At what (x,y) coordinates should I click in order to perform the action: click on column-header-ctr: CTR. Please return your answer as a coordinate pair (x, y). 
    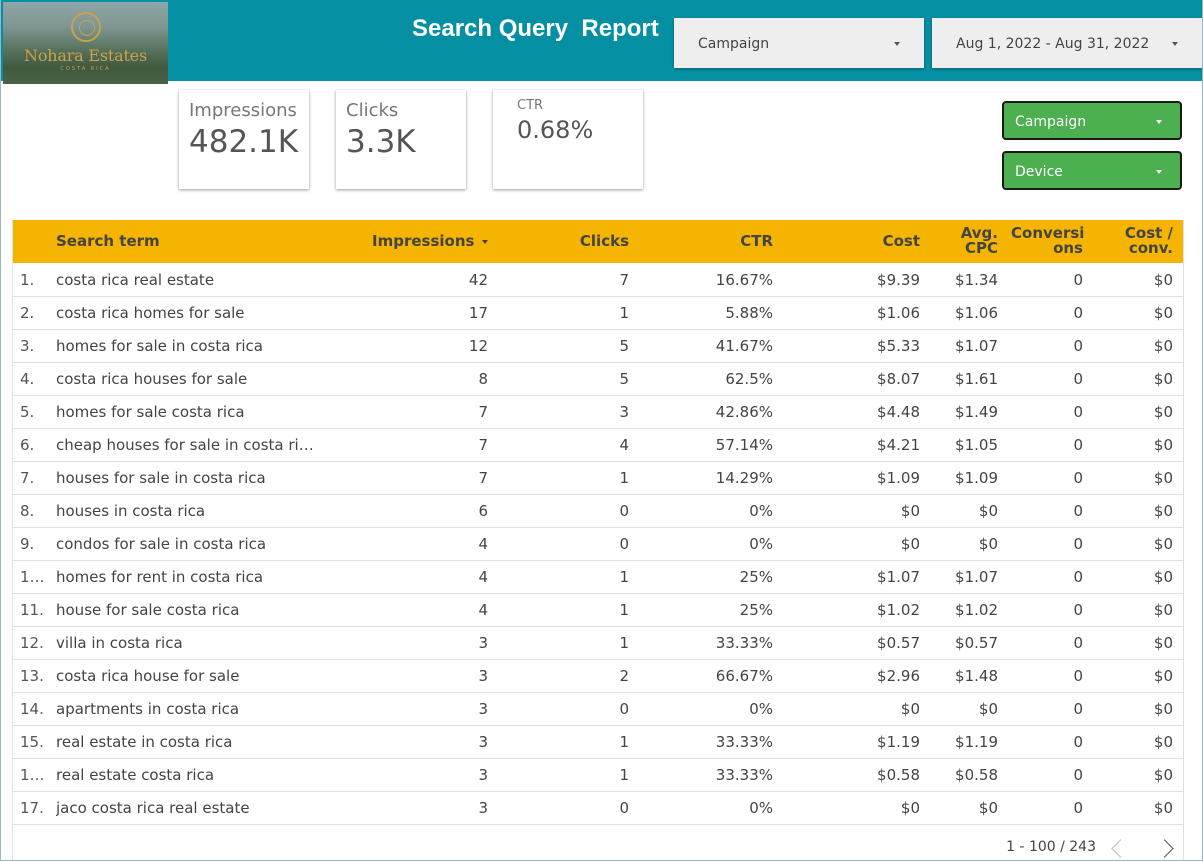
    Looking at the image, I should click on (756, 241).